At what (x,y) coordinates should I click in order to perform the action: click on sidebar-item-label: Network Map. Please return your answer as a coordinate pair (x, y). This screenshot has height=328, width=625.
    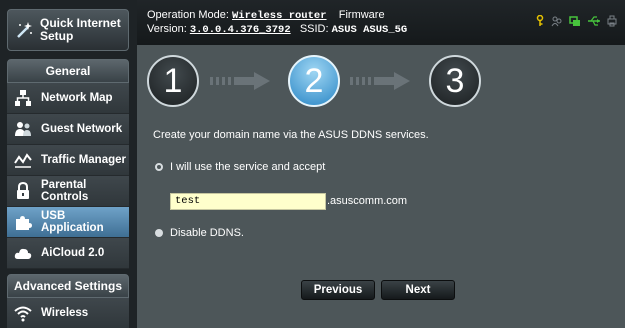
    Looking at the image, I should click on (77, 98).